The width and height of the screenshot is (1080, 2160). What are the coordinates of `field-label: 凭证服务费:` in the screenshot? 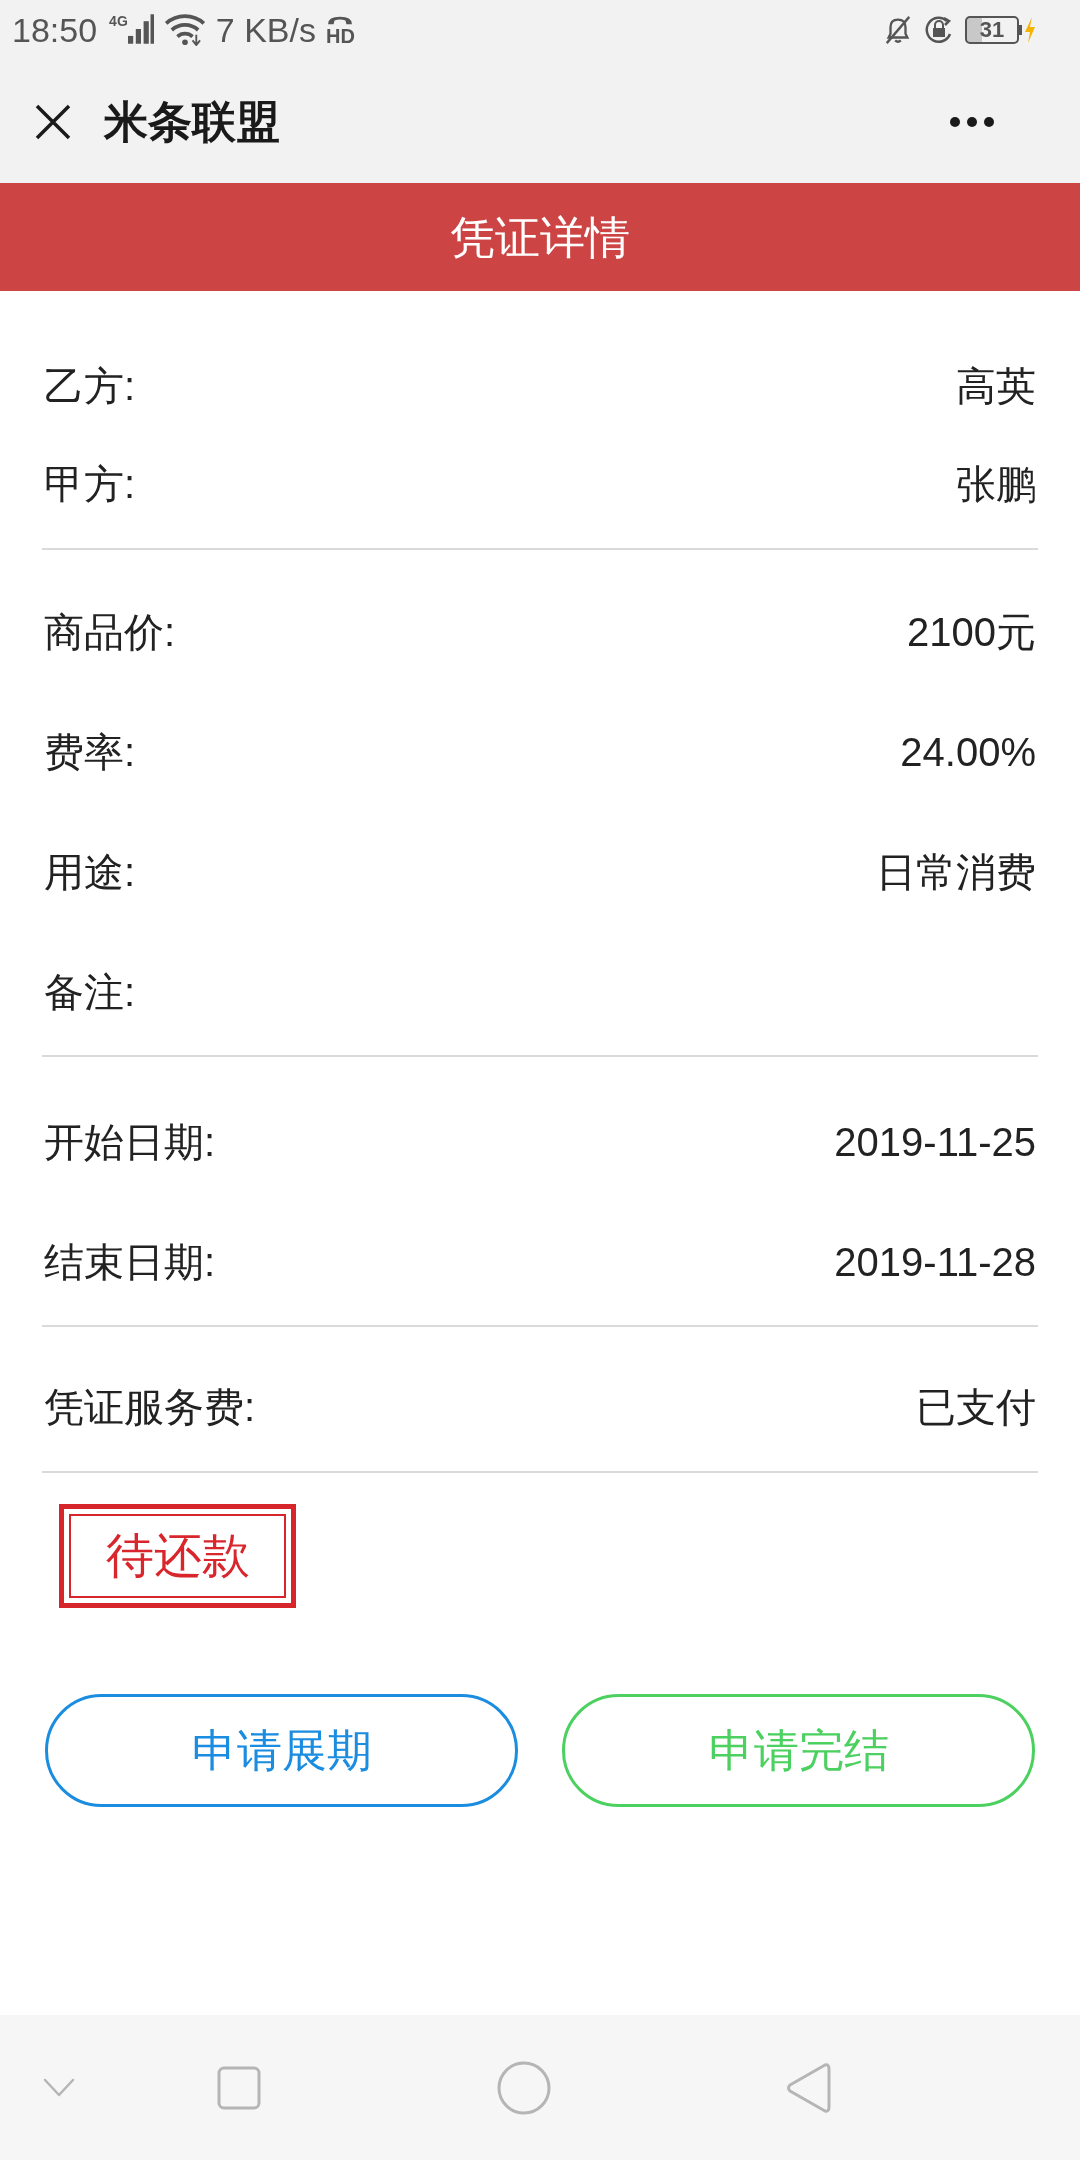 It's located at (150, 1407).